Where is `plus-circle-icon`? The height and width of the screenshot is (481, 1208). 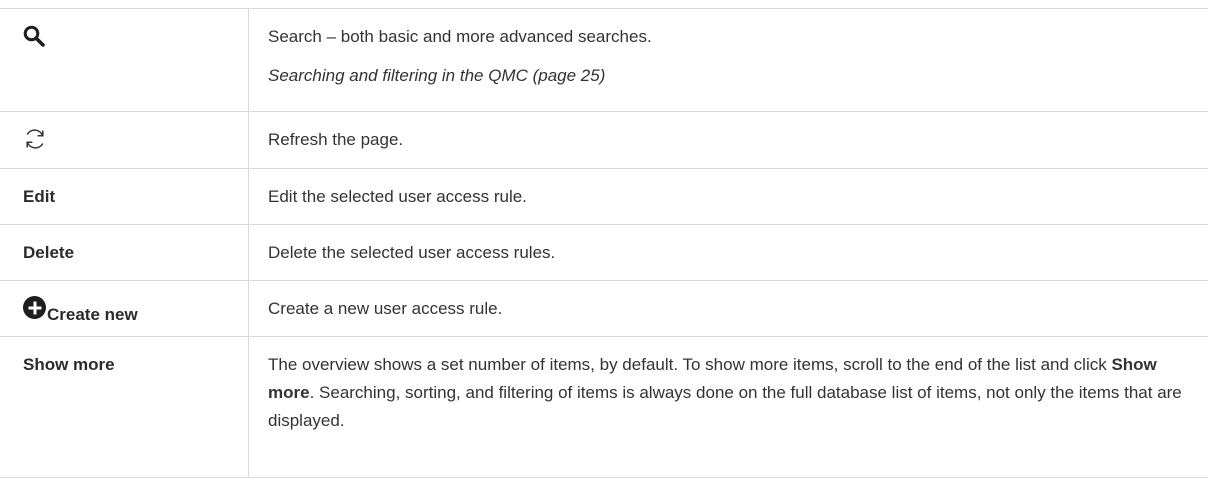 plus-circle-icon is located at coordinates (34, 307).